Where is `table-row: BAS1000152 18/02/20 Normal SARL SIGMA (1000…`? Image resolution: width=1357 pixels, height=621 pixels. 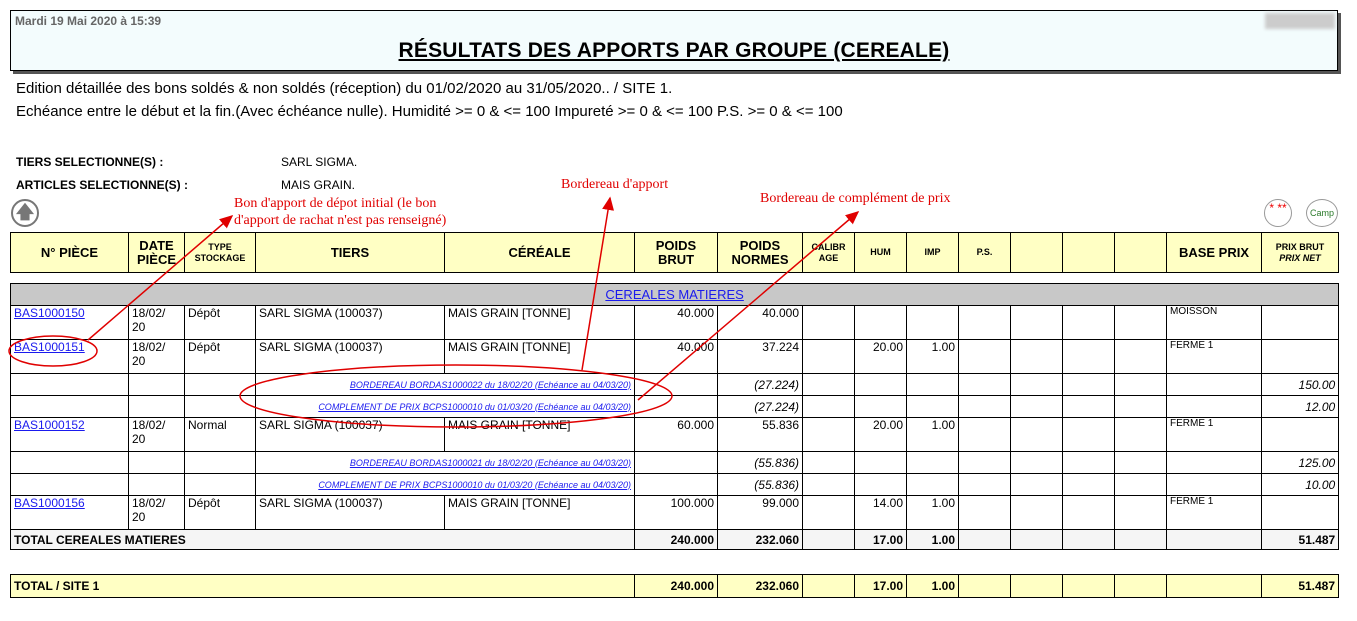
table-row: BAS1000152 18/02/20 Normal SARL SIGMA (1000… is located at coordinates (675, 434).